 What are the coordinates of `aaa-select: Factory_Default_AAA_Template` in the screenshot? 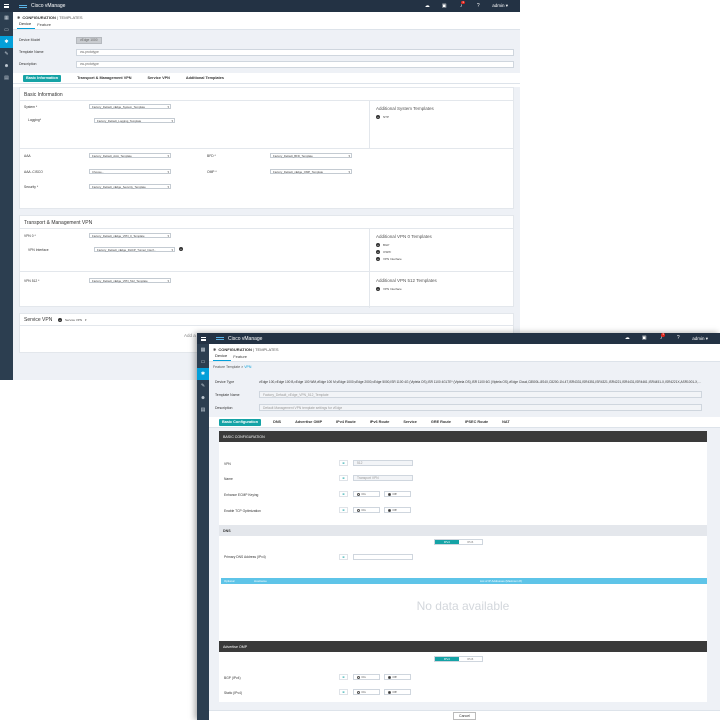 It's located at (130, 155).